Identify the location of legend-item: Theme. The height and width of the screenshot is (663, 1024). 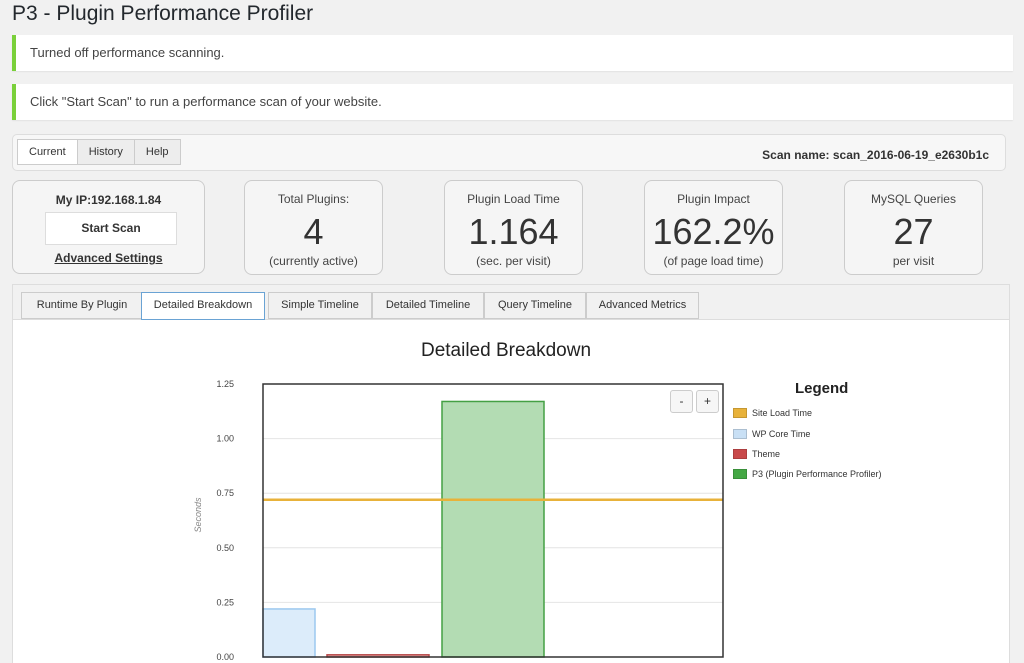
(756, 454).